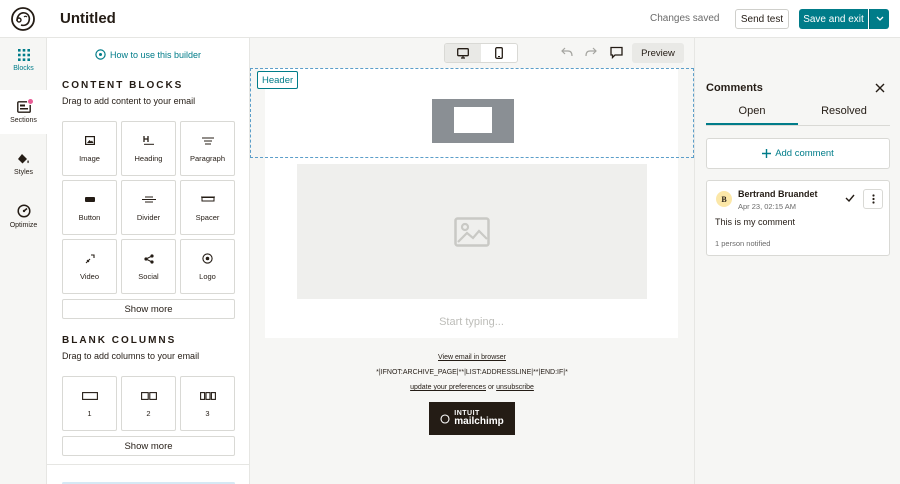 The height and width of the screenshot is (484, 900). What do you see at coordinates (767, 206) in the screenshot?
I see `comment-date: Apr 23, 02:15 AM` at bounding box center [767, 206].